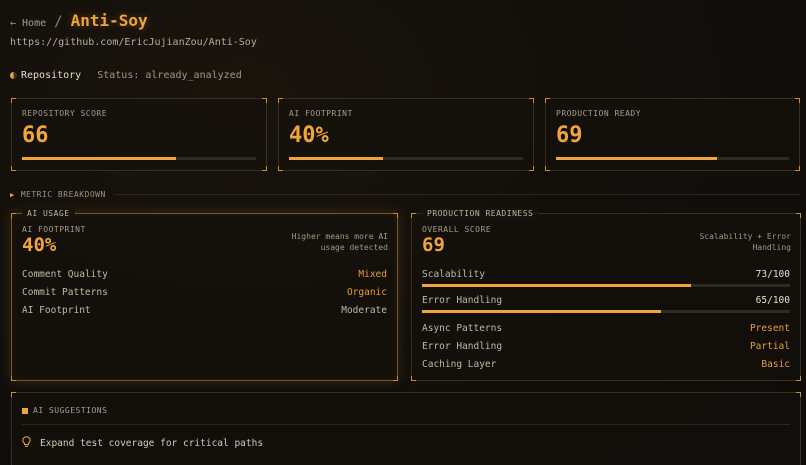  I want to click on metric-value: 69, so click(433, 245).